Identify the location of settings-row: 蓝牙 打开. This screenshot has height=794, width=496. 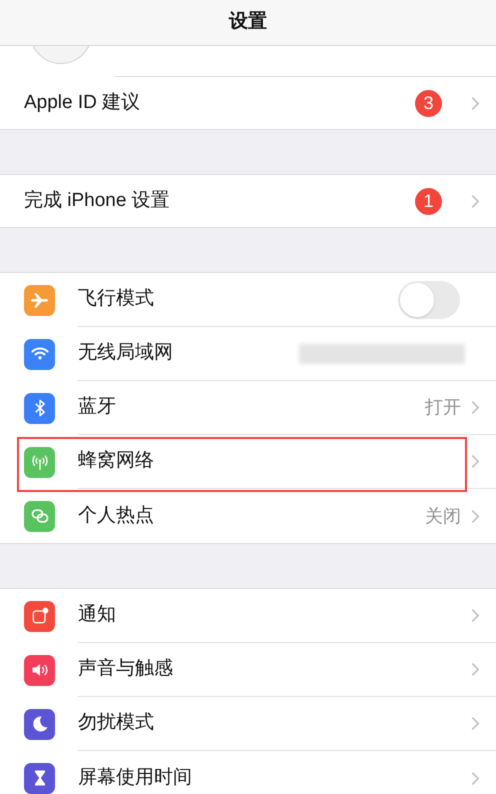
(248, 408).